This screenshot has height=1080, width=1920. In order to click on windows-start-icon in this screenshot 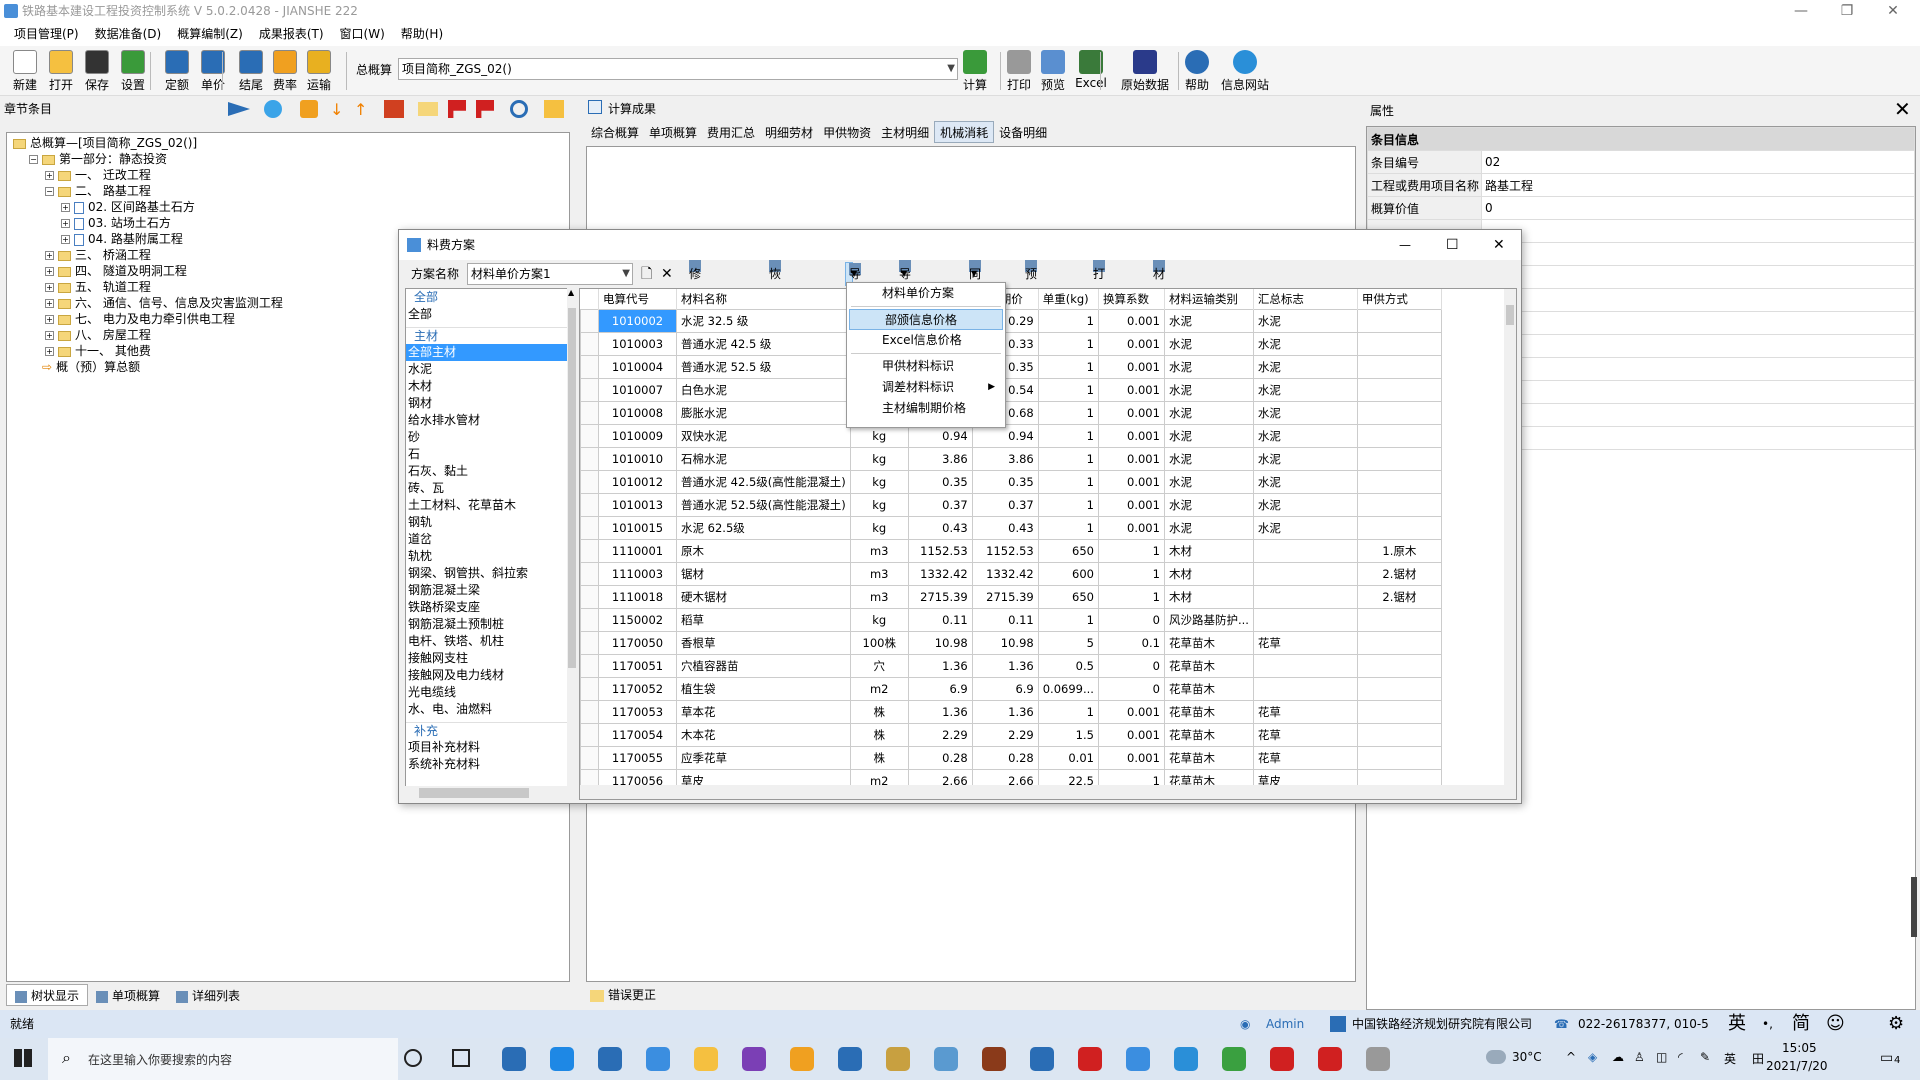, I will do `click(23, 1058)`.